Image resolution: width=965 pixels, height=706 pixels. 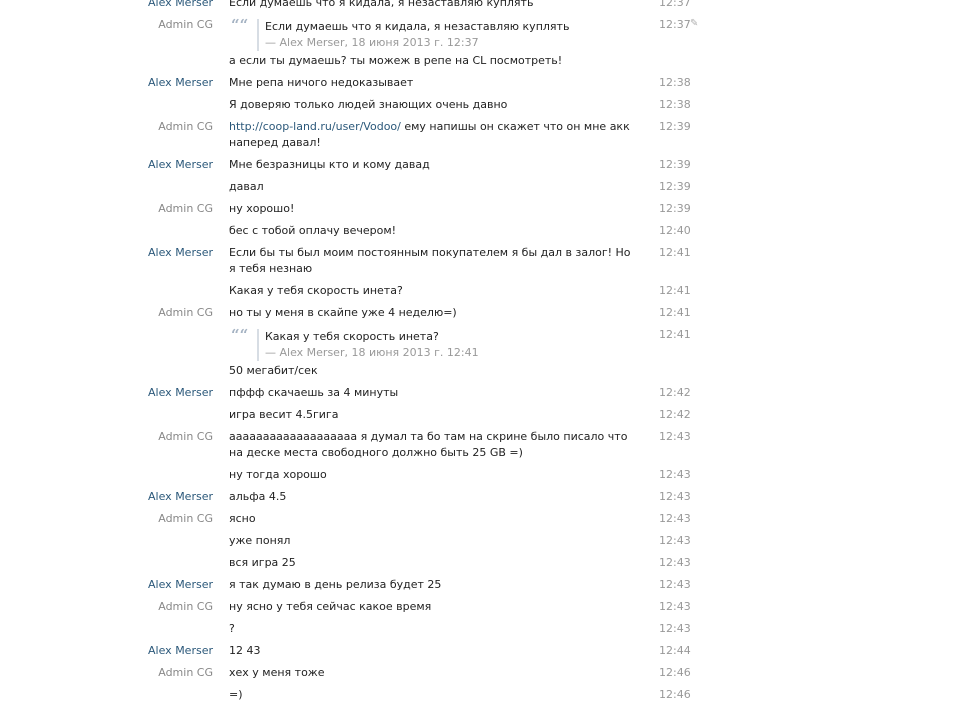 I want to click on message-text: ну хорошо!, so click(x=262, y=208).